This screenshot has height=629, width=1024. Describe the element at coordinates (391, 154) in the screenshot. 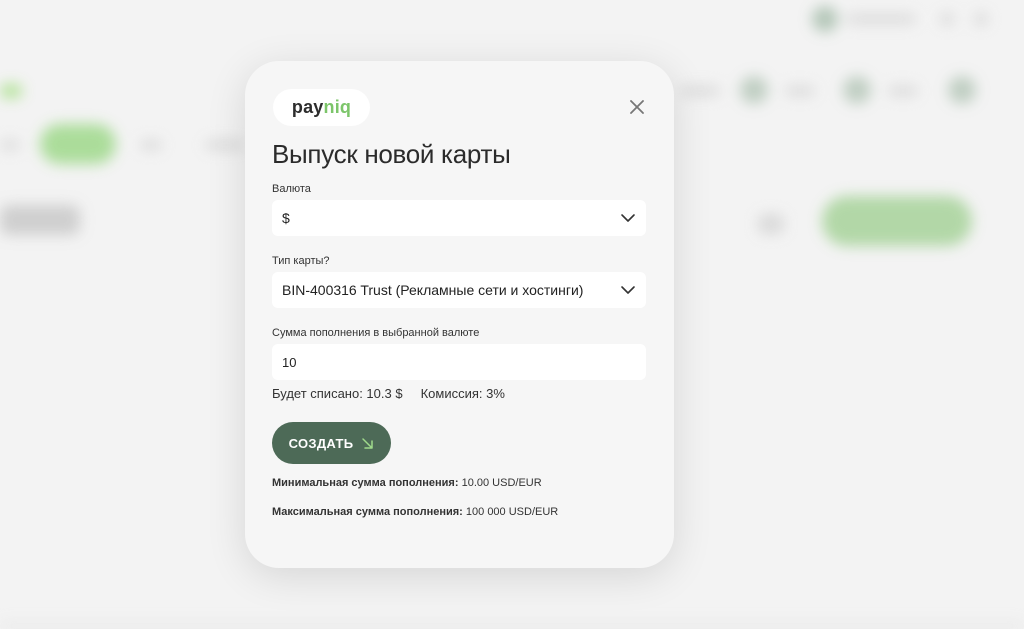

I see `modal-title: Выпуск новой карты` at that location.